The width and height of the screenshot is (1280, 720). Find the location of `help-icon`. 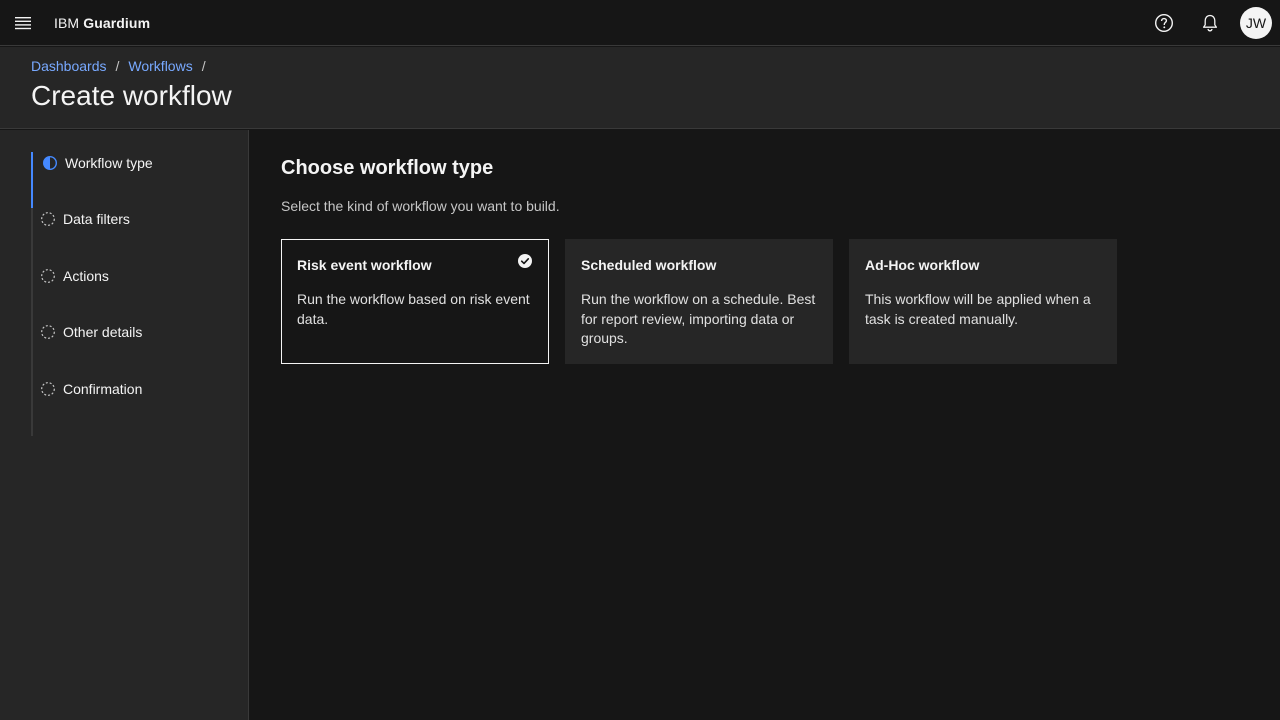

help-icon is located at coordinates (1164, 23).